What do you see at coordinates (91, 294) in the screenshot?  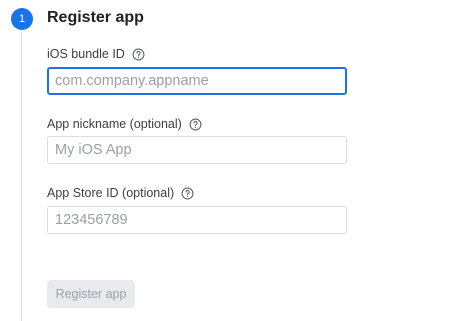 I see `register-app-button: Register app` at bounding box center [91, 294].